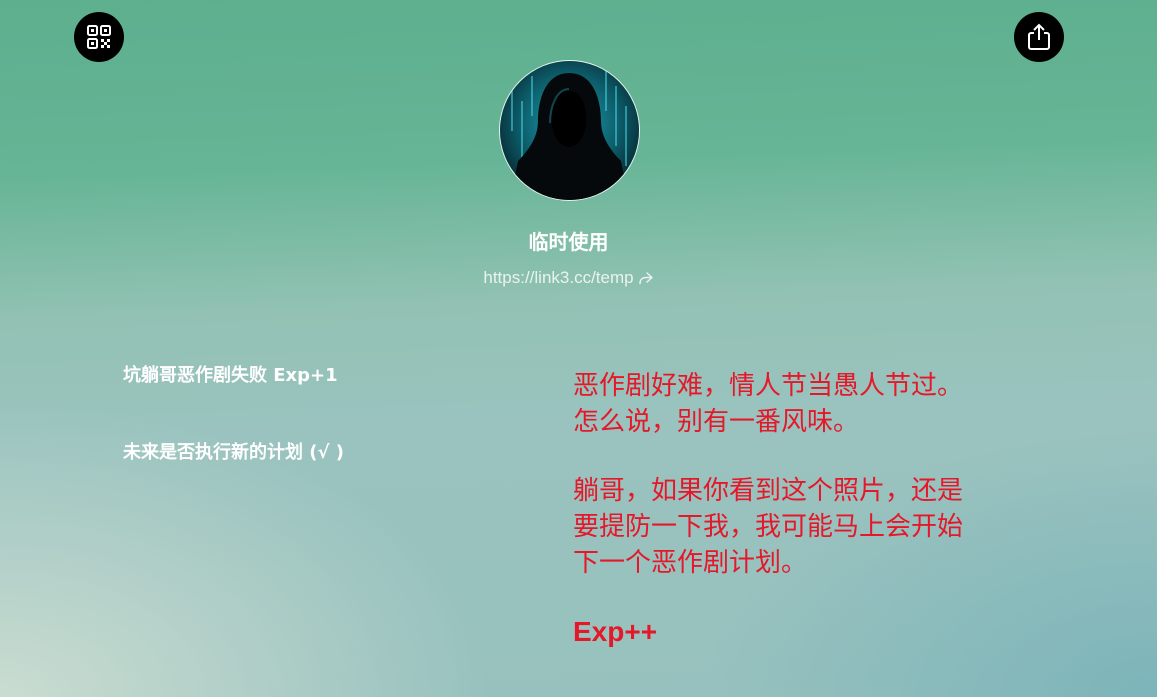 This screenshot has width=1157, height=697. What do you see at coordinates (768, 527) in the screenshot?
I see `message-line: 要提防一下我，我可能马上会开始` at bounding box center [768, 527].